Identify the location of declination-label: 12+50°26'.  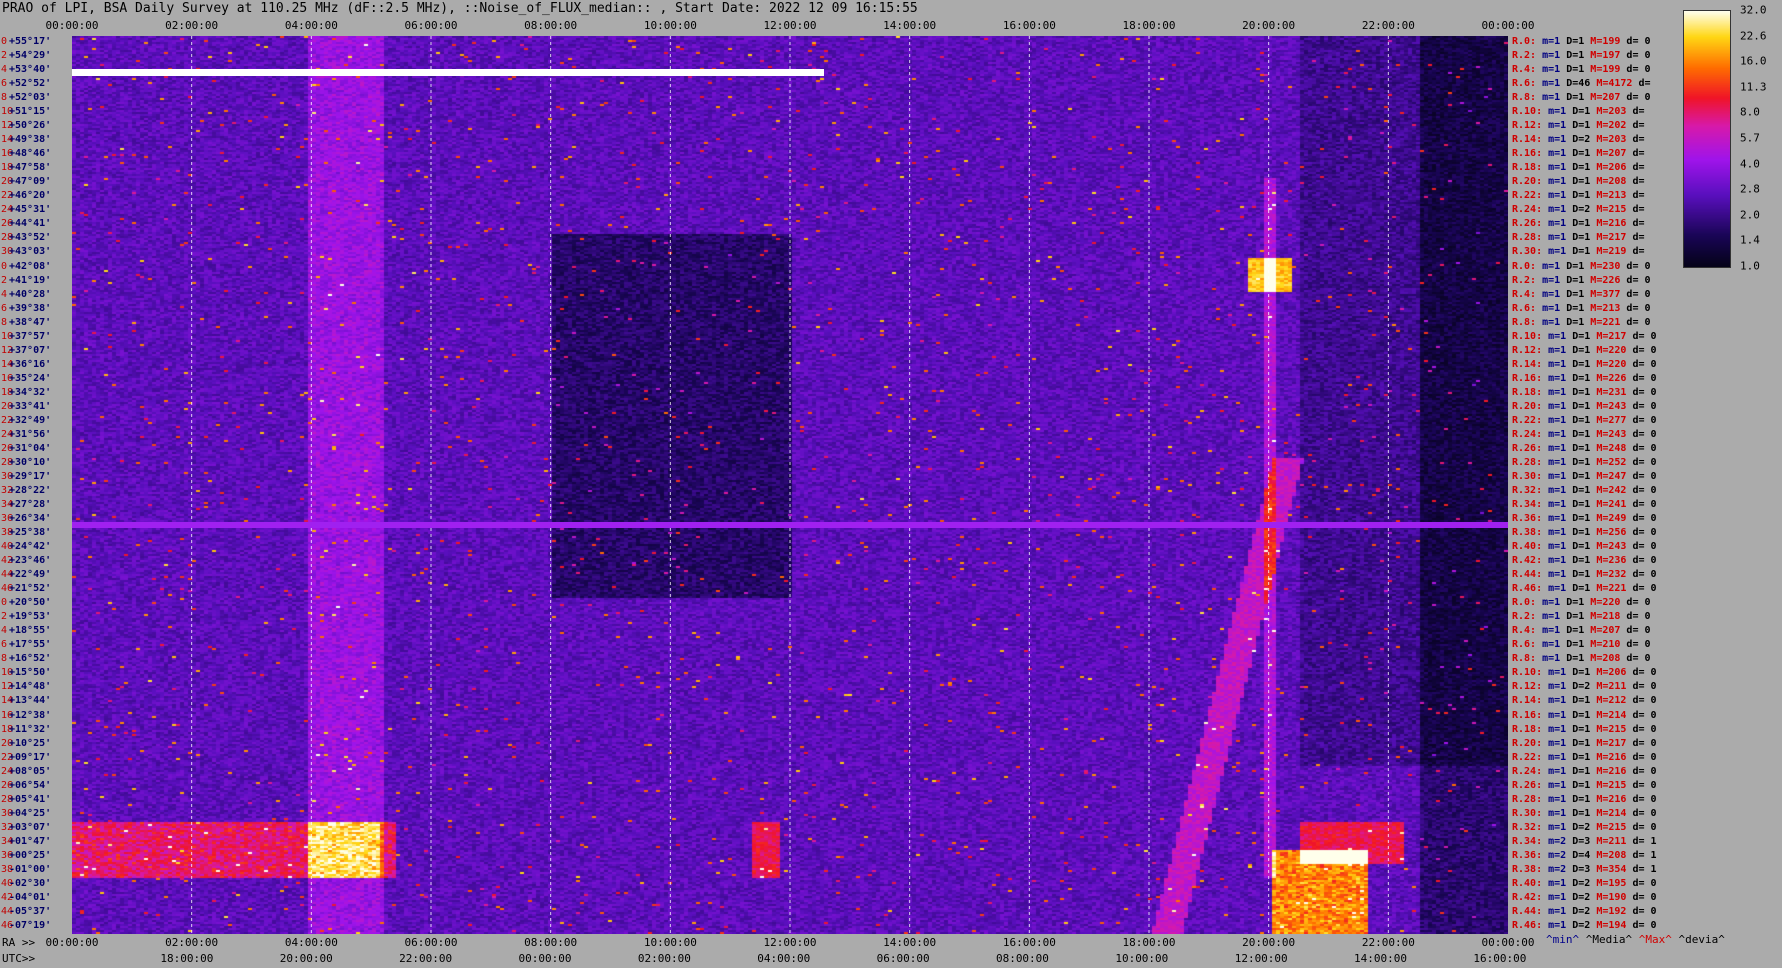
(26, 126).